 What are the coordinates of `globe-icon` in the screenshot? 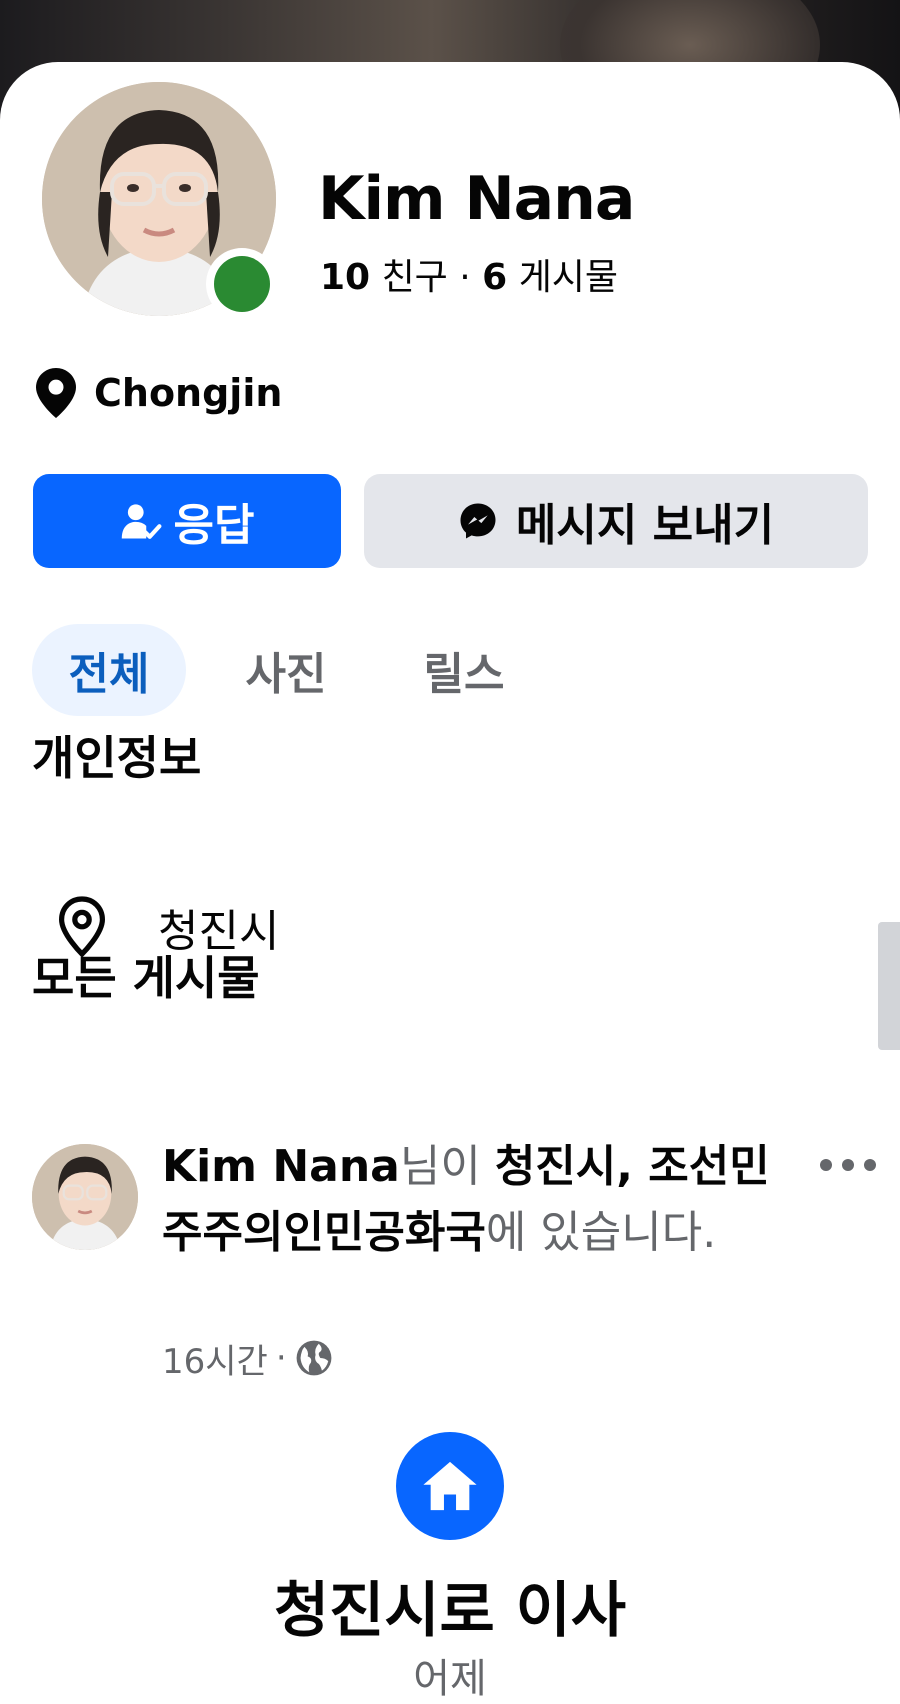 It's located at (314, 1358).